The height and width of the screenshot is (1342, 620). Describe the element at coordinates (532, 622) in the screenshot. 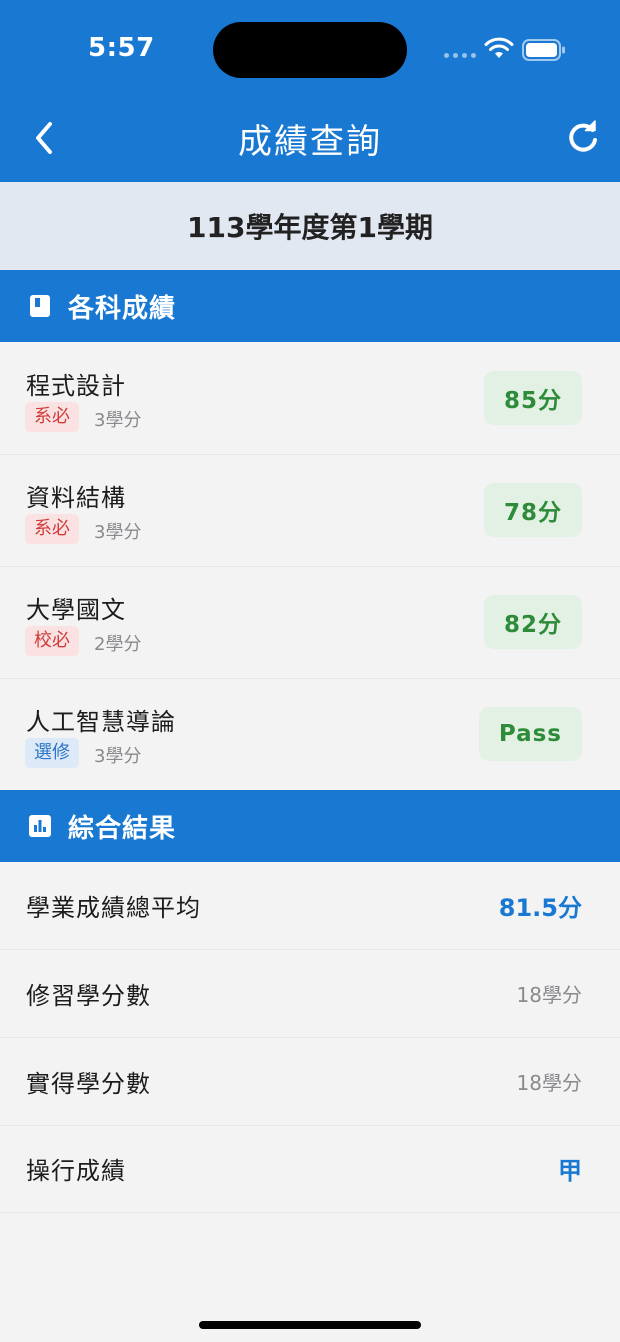

I see `score-badge: 82分` at that location.